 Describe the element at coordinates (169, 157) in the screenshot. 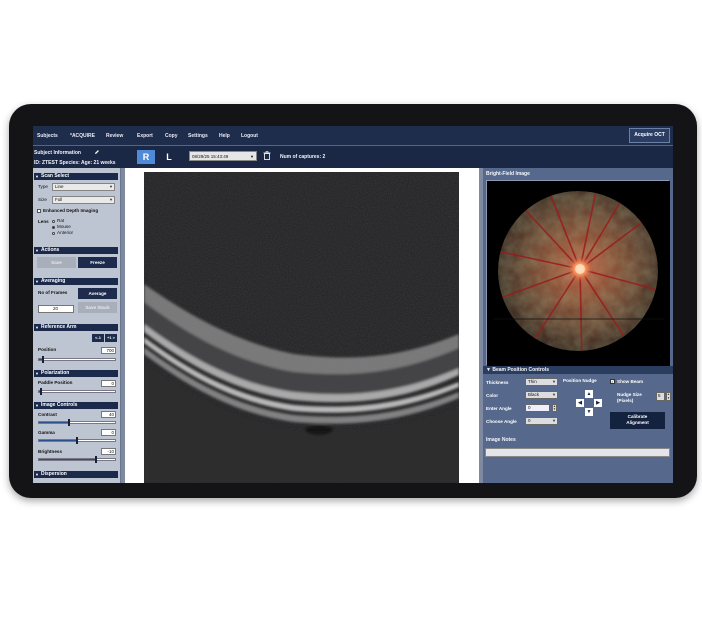

I see `left-eye-button: L` at that location.